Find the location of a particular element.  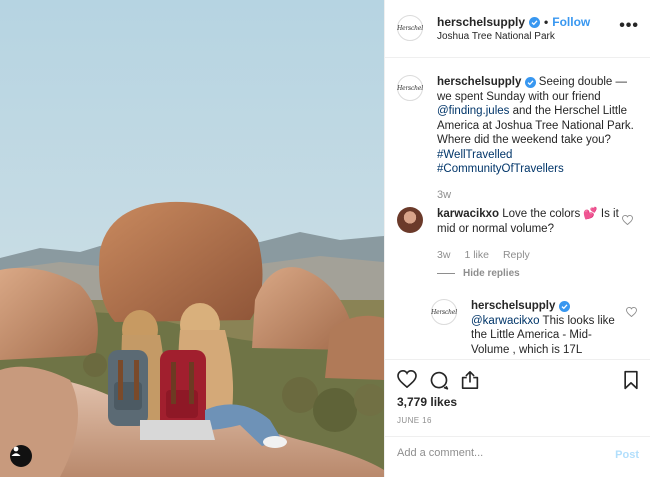

add-comment-bar: Post is located at coordinates (517, 456).